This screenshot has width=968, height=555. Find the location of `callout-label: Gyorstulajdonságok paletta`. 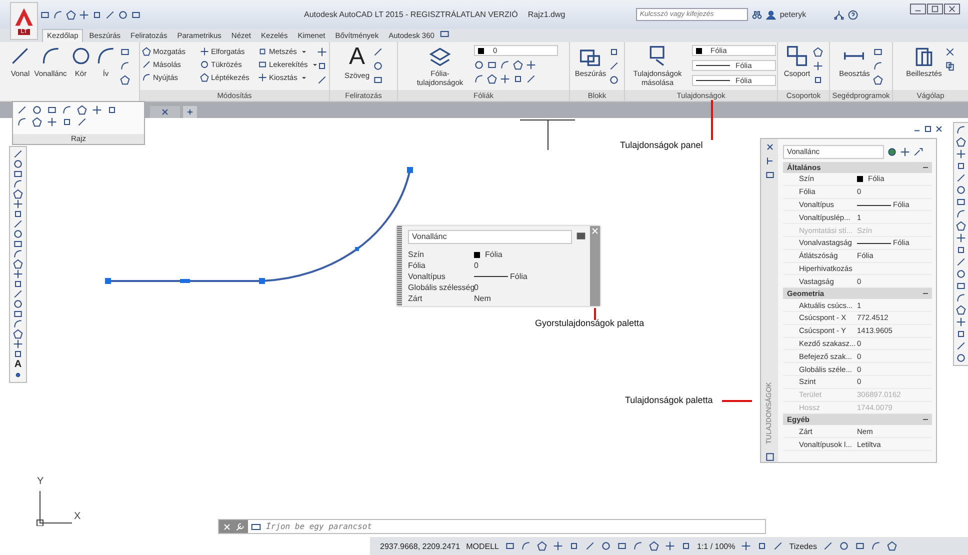

callout-label: Gyorstulajdonságok paletta is located at coordinates (589, 323).